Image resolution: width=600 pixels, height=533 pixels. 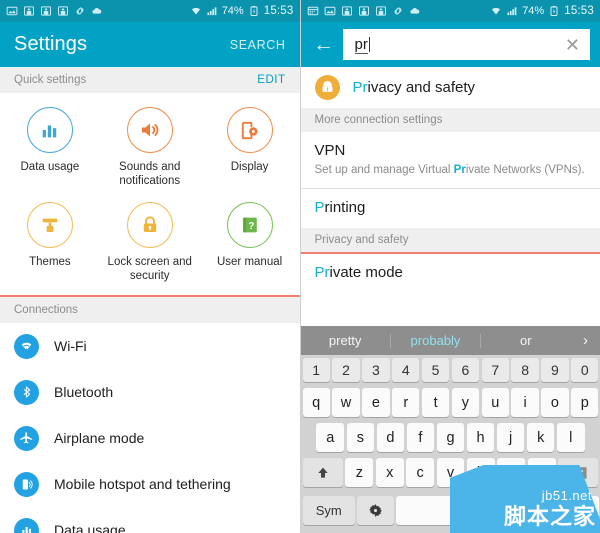 I want to click on key-y: y, so click(x=465, y=402).